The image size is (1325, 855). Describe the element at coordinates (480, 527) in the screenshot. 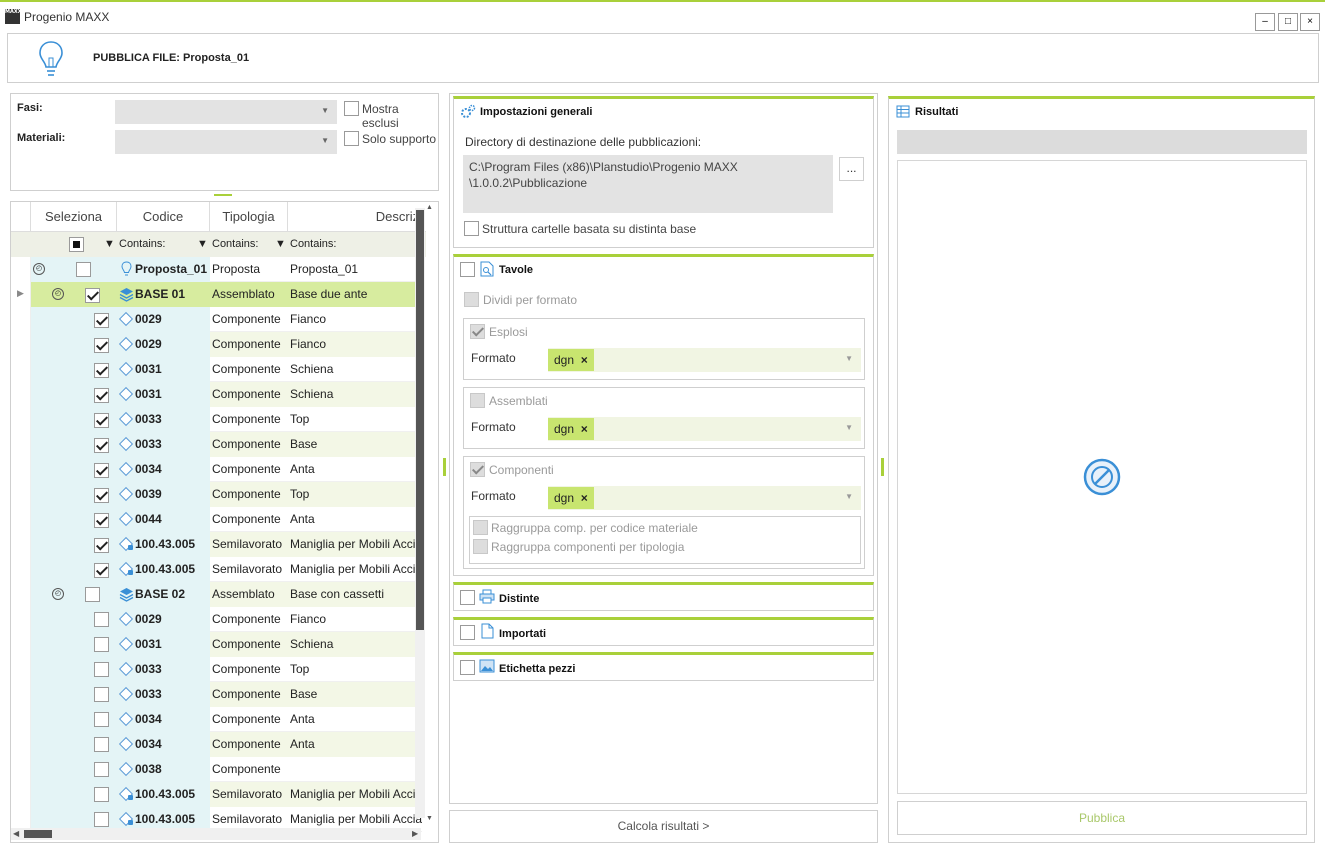

I see `raggruppa-materiale-checkbox` at that location.